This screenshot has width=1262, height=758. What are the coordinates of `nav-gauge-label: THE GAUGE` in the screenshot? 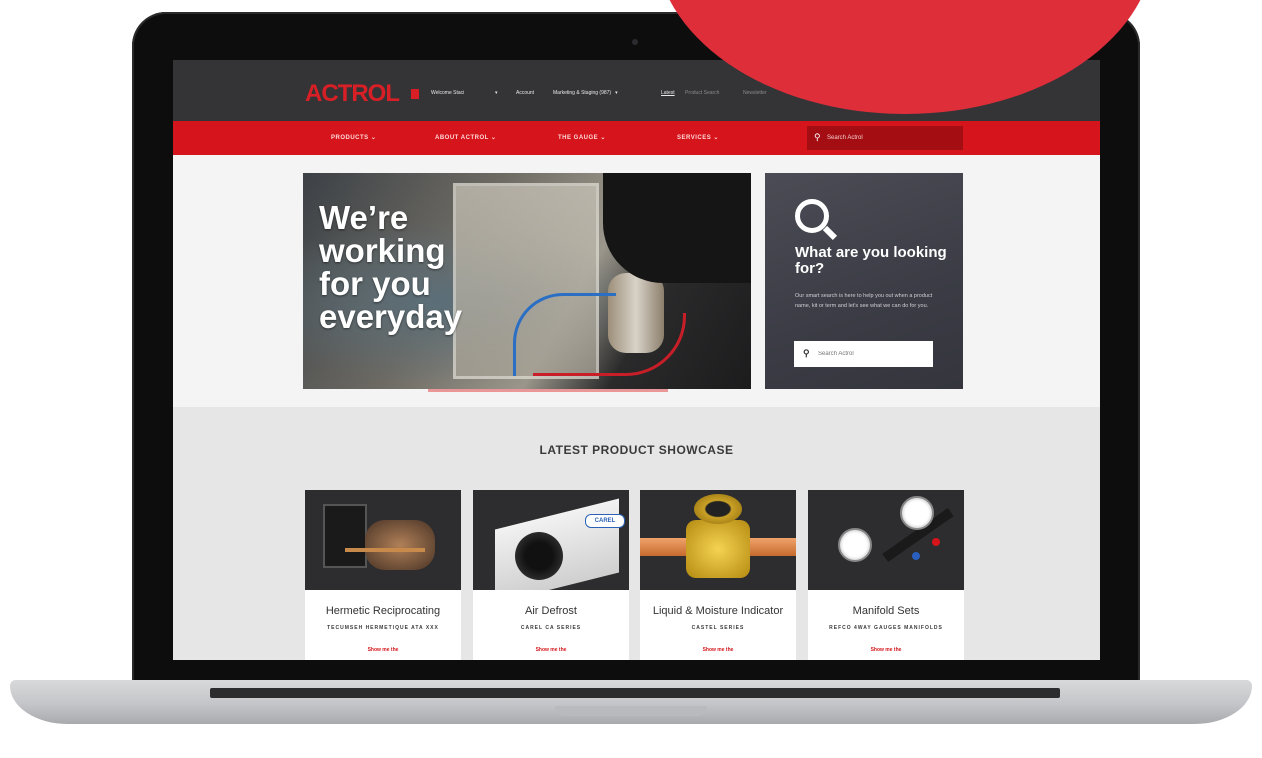 It's located at (578, 138).